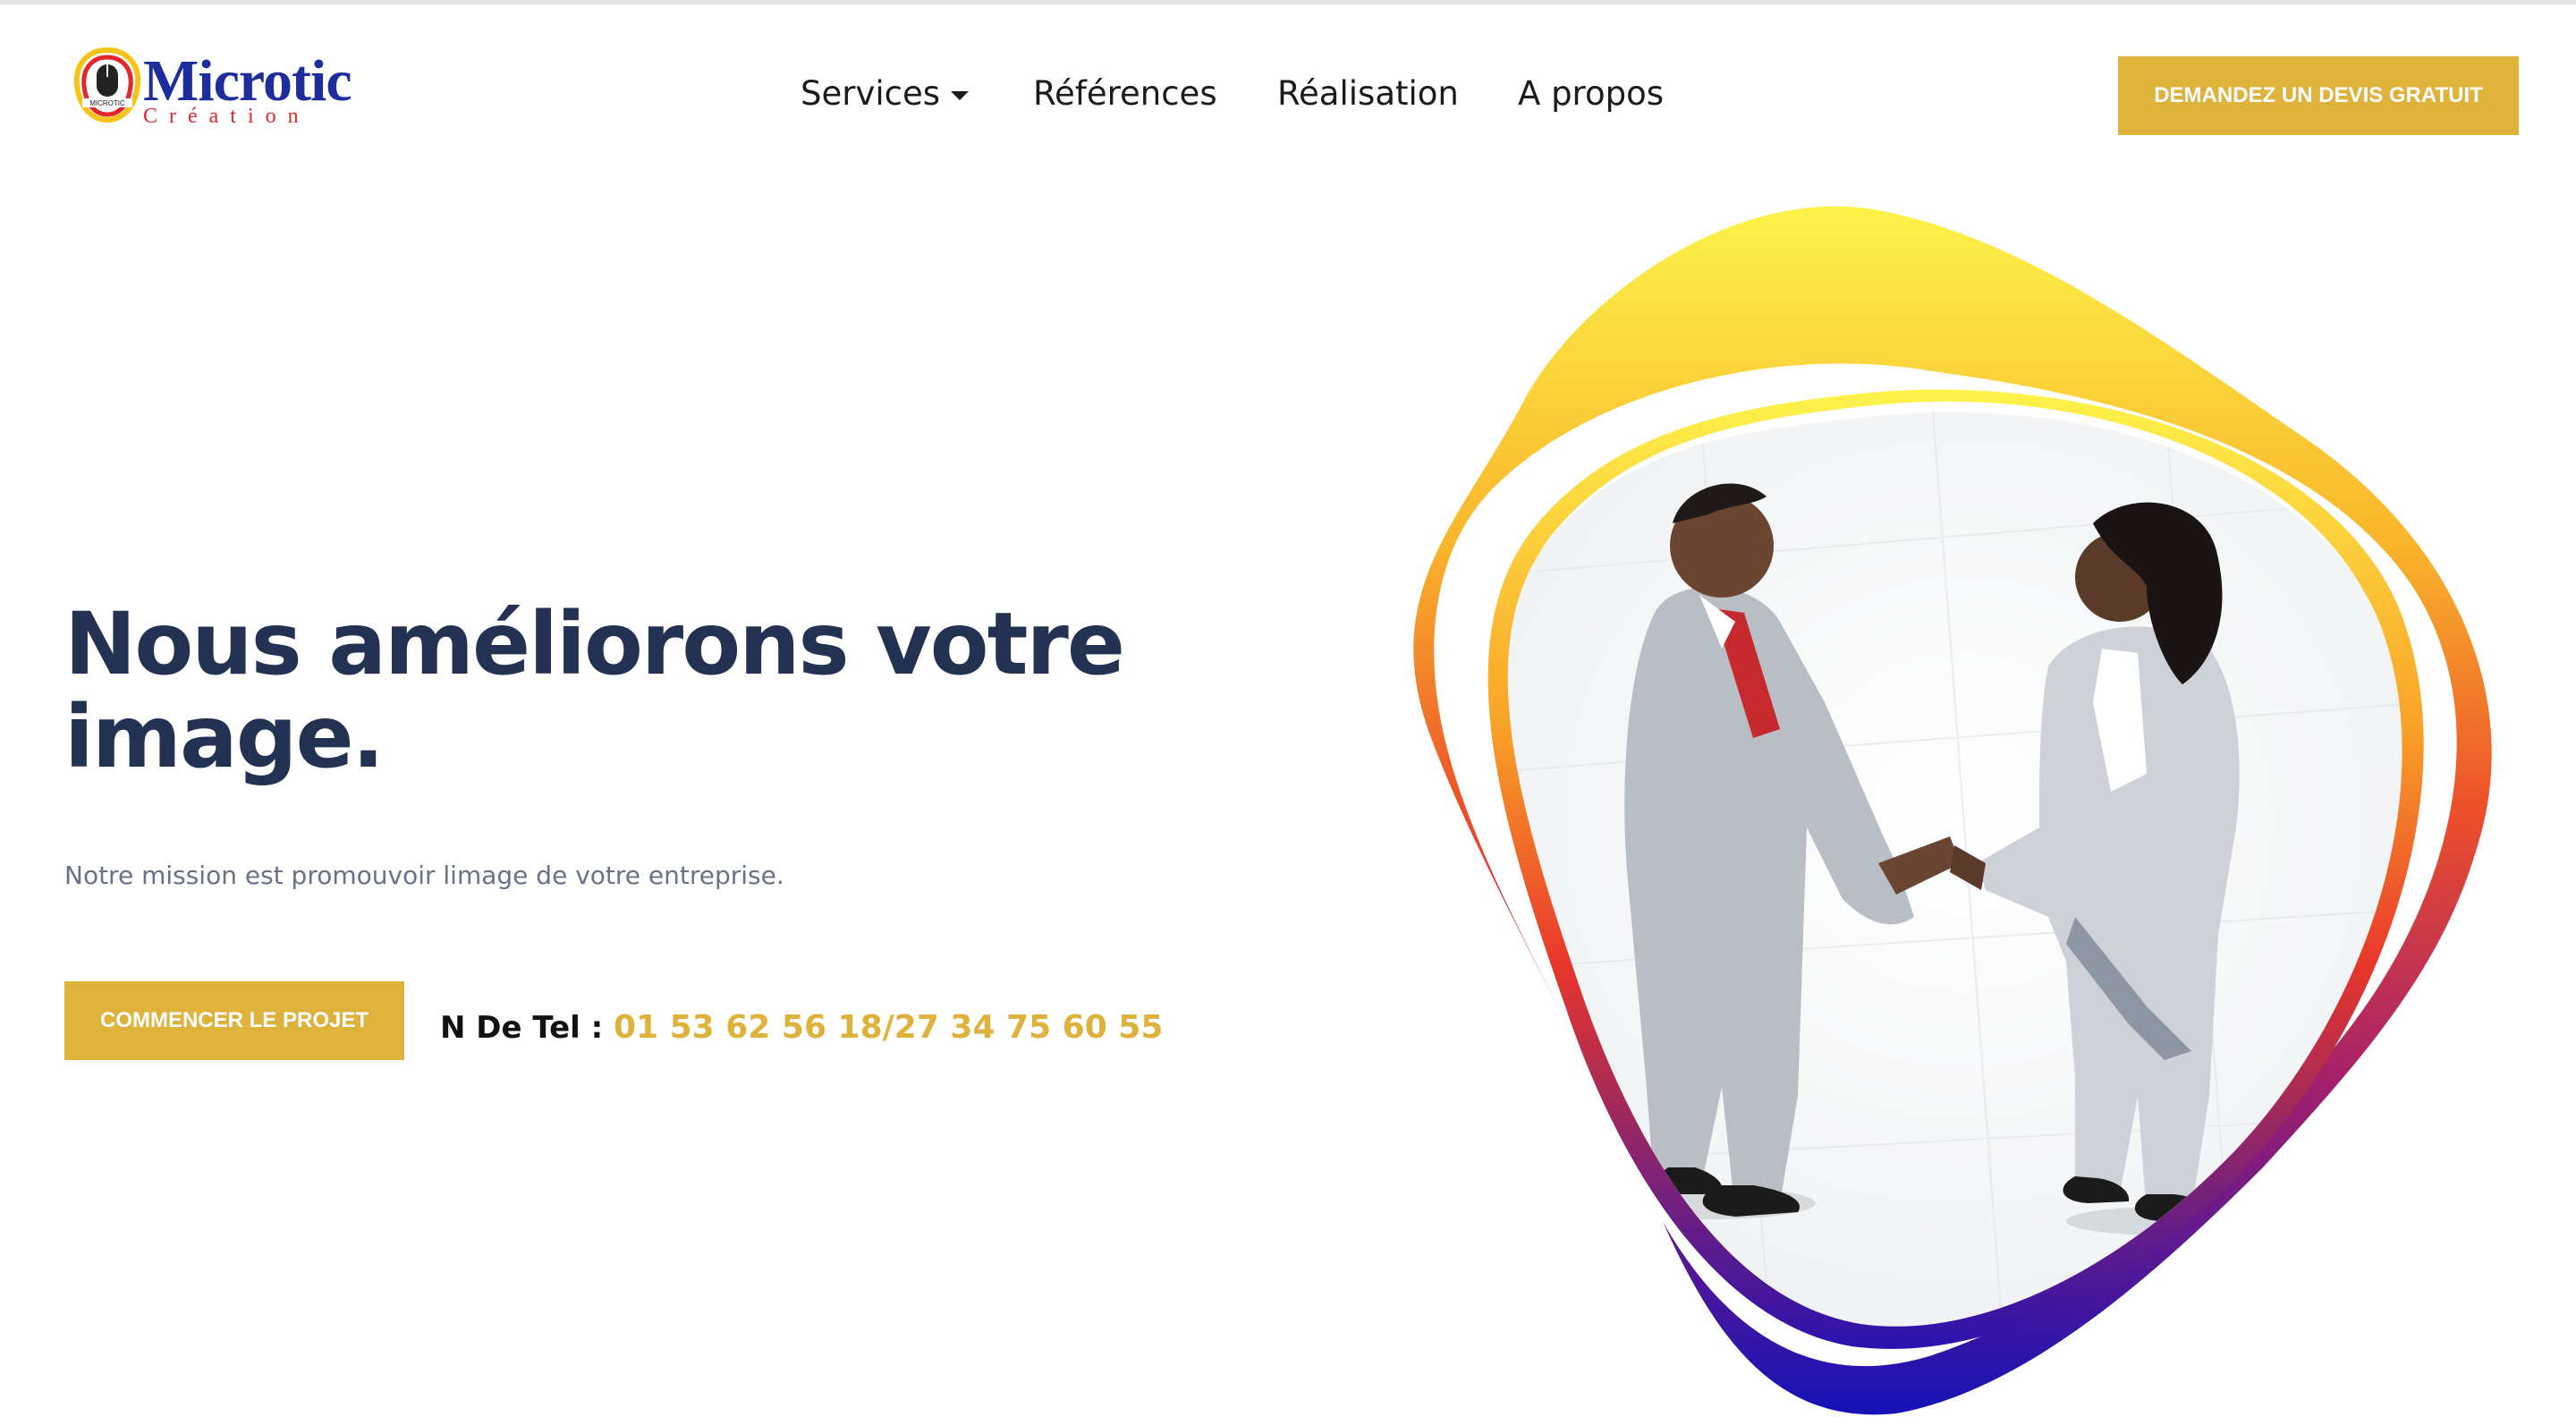 This screenshot has width=2576, height=1417. I want to click on nav-item-a-propos: A propos, so click(1591, 94).